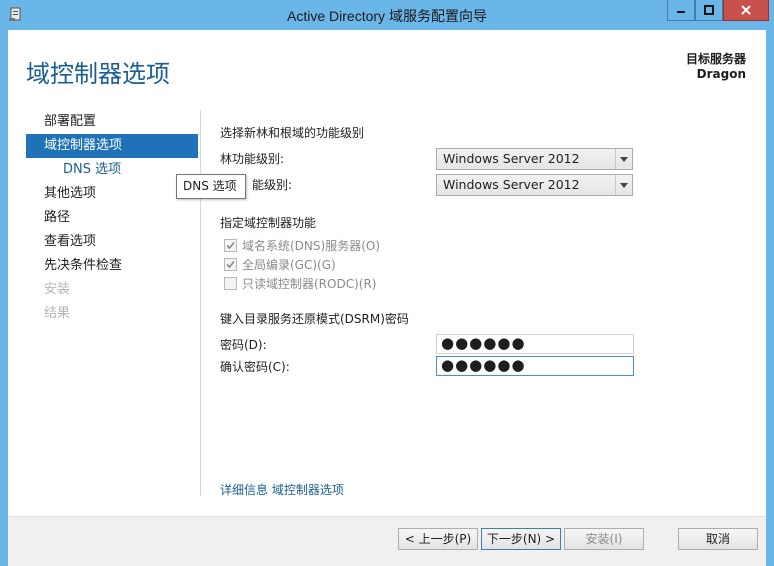  I want to click on dsrm-heading: 键入目录服务还原模式(DSRM)密码, so click(314, 319).